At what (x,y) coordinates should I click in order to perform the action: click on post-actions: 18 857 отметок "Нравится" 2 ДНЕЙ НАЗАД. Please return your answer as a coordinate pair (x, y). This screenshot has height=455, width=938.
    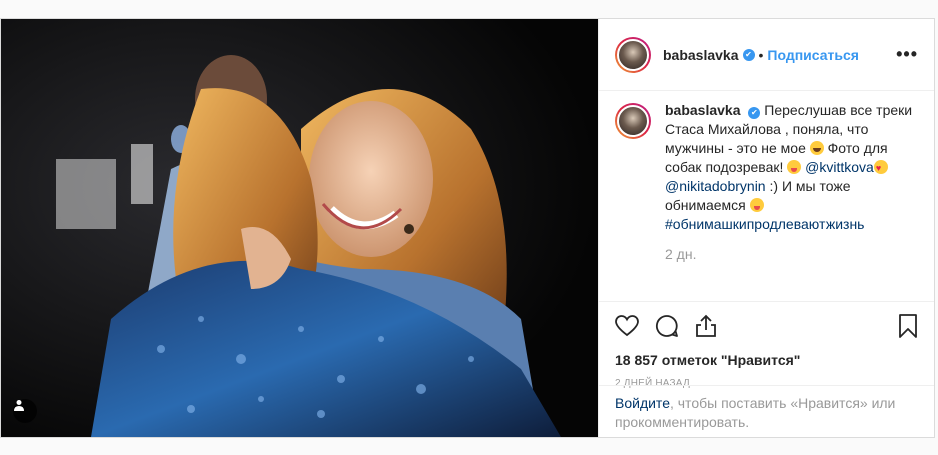
    Looking at the image, I should click on (766, 345).